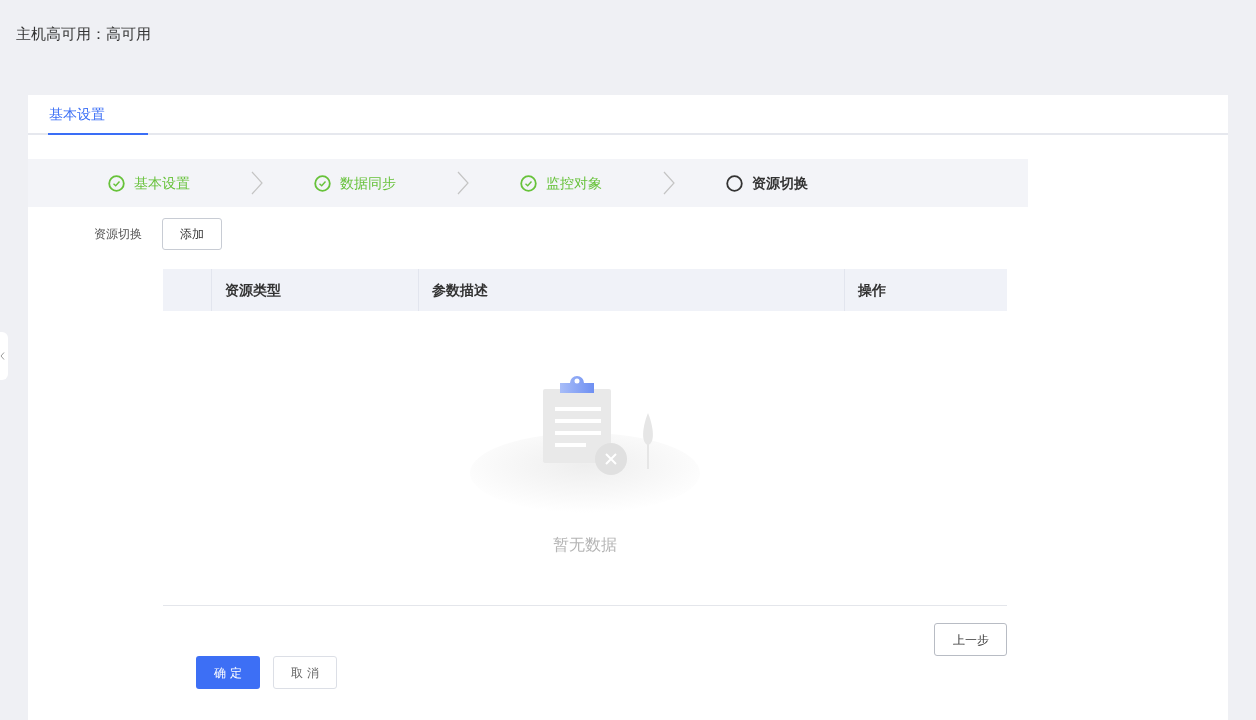 Image resolution: width=1256 pixels, height=720 pixels. I want to click on chevron-left-icon, so click(2, 356).